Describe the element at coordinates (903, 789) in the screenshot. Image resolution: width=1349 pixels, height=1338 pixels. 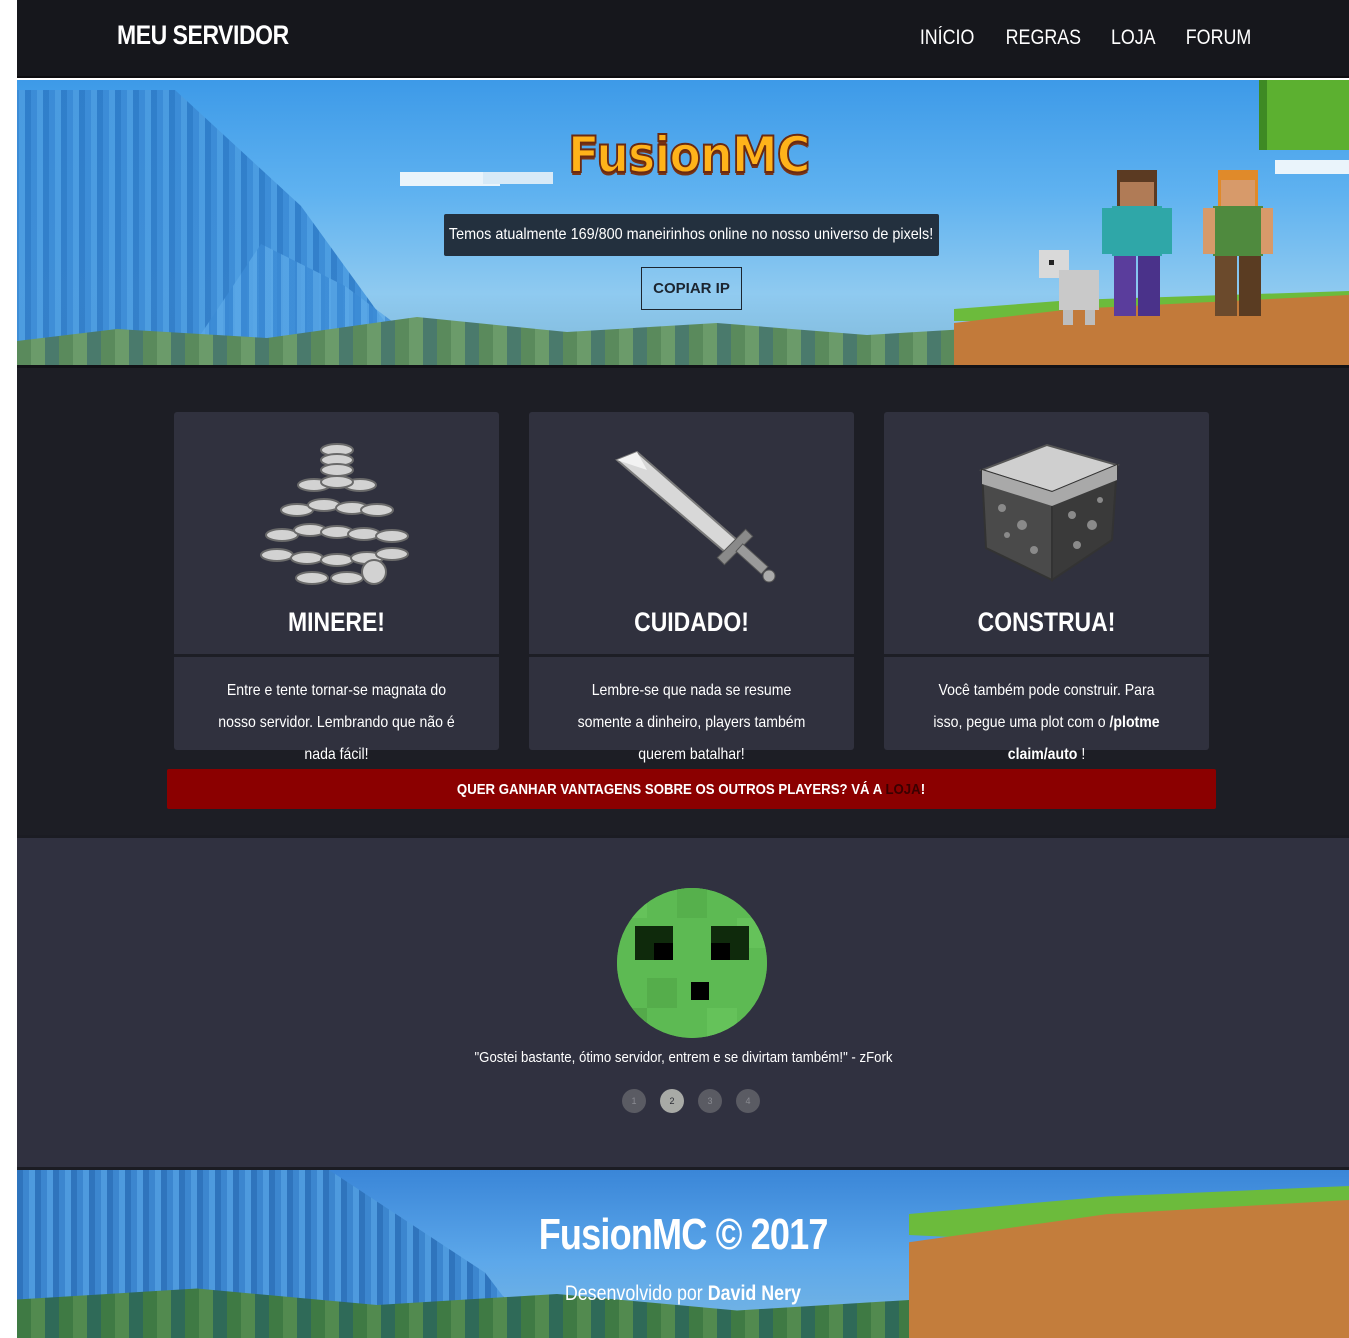
I see `store-link: LOJA` at that location.